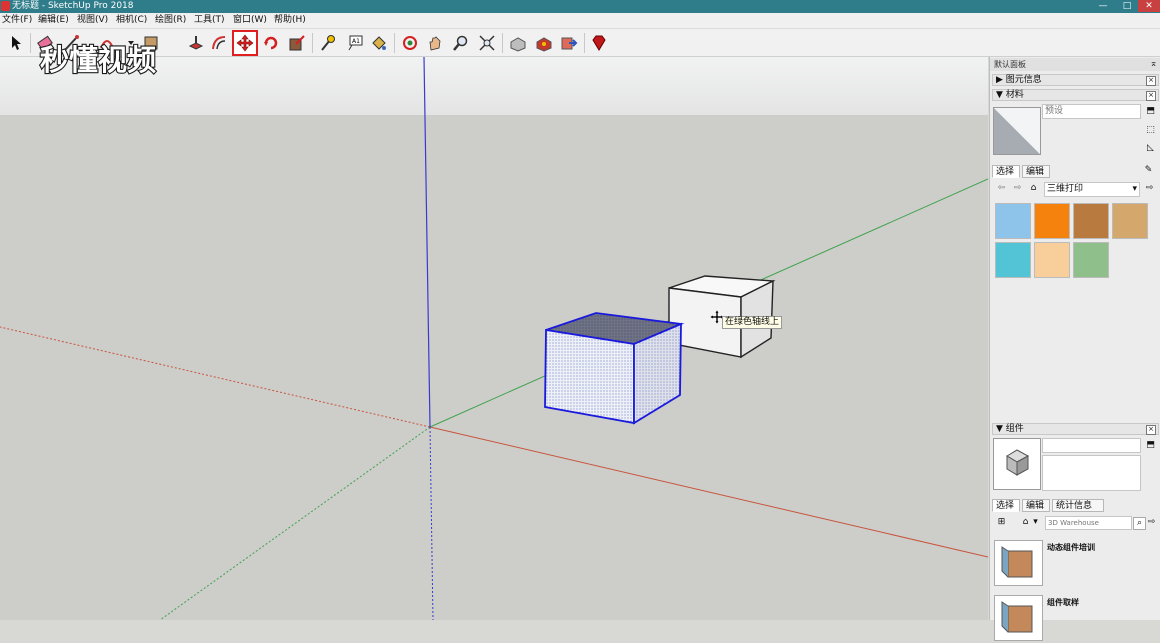 The width and height of the screenshot is (1160, 643). What do you see at coordinates (17, 20) in the screenshot?
I see `menu-file: 文件(F)` at bounding box center [17, 20].